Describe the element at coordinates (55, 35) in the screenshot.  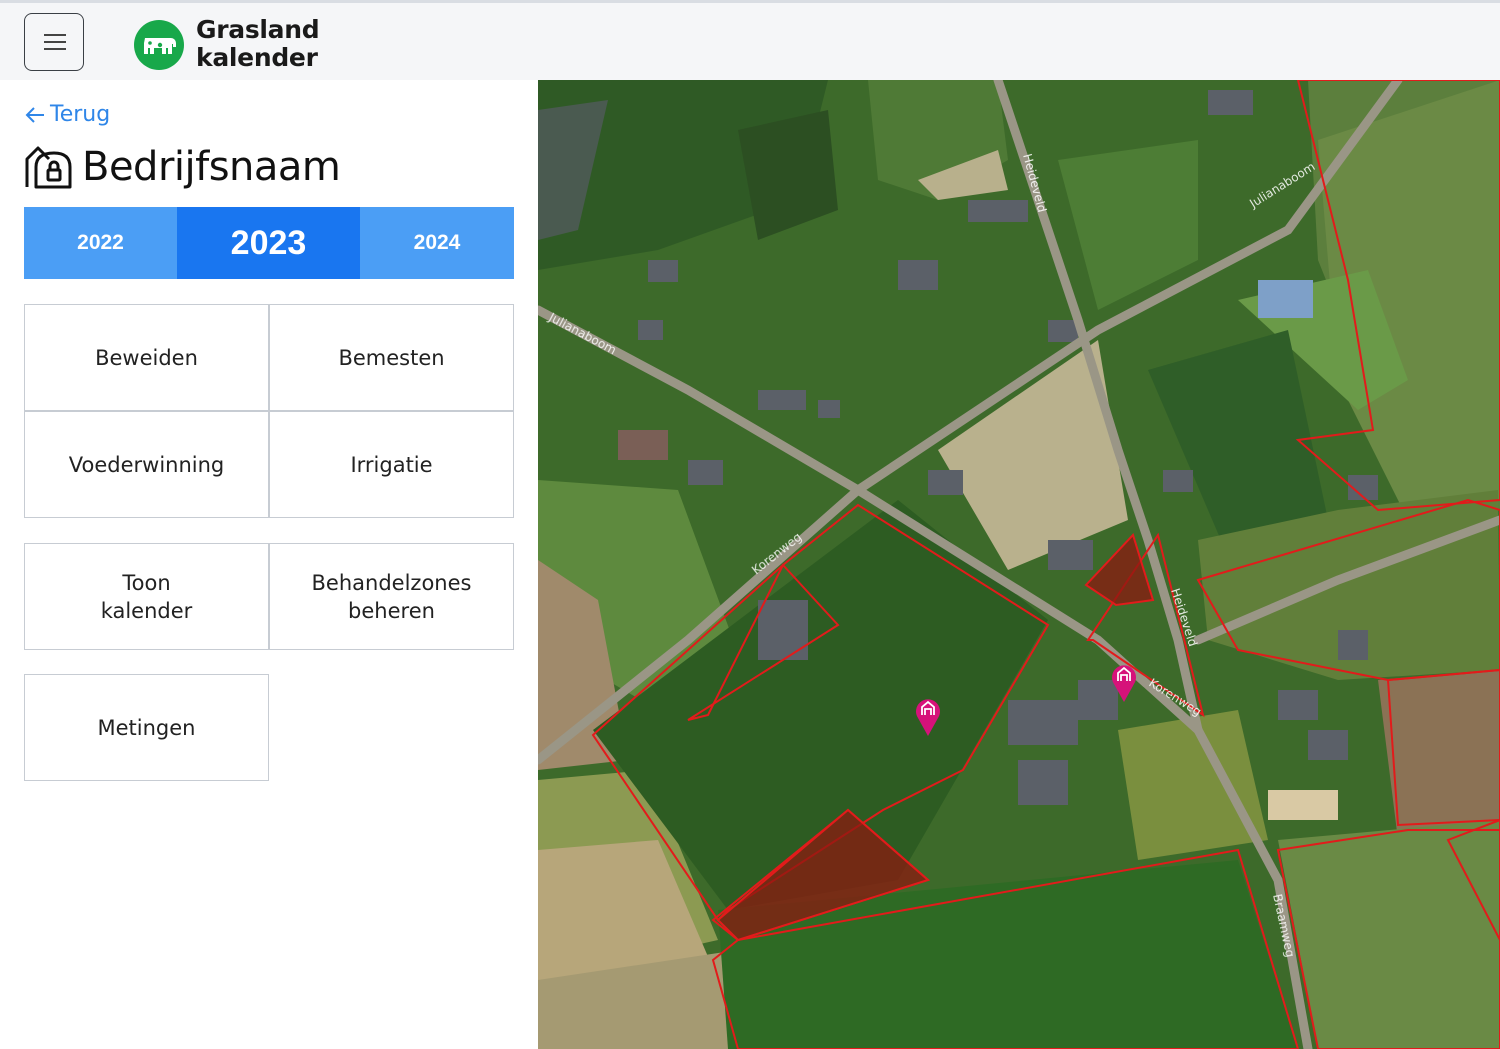
I see `hamburger-icon` at that location.